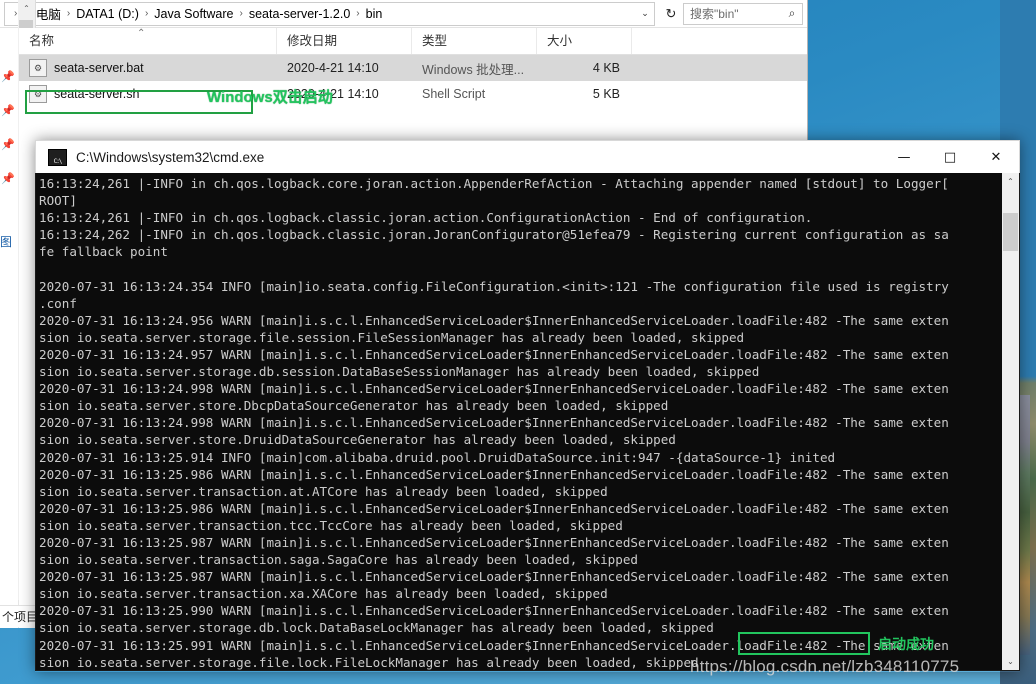 The image size is (1036, 684). Describe the element at coordinates (9, 328) in the screenshot. I see `navigation-pane: 📌 📌 📌 📌 图` at that location.